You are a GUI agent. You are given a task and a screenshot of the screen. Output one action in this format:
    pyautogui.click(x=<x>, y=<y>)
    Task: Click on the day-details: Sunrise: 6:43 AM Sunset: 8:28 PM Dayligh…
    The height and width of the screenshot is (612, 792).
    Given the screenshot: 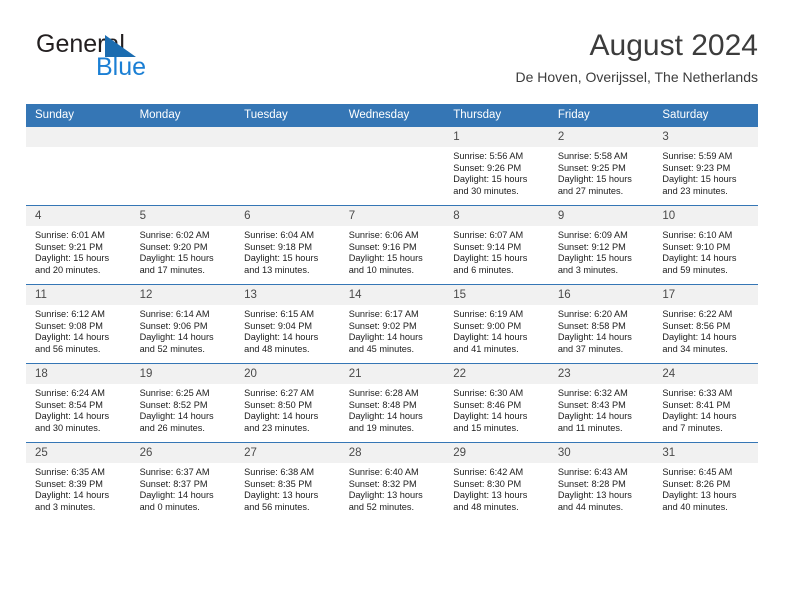 What is the action you would take?
    pyautogui.click(x=601, y=488)
    